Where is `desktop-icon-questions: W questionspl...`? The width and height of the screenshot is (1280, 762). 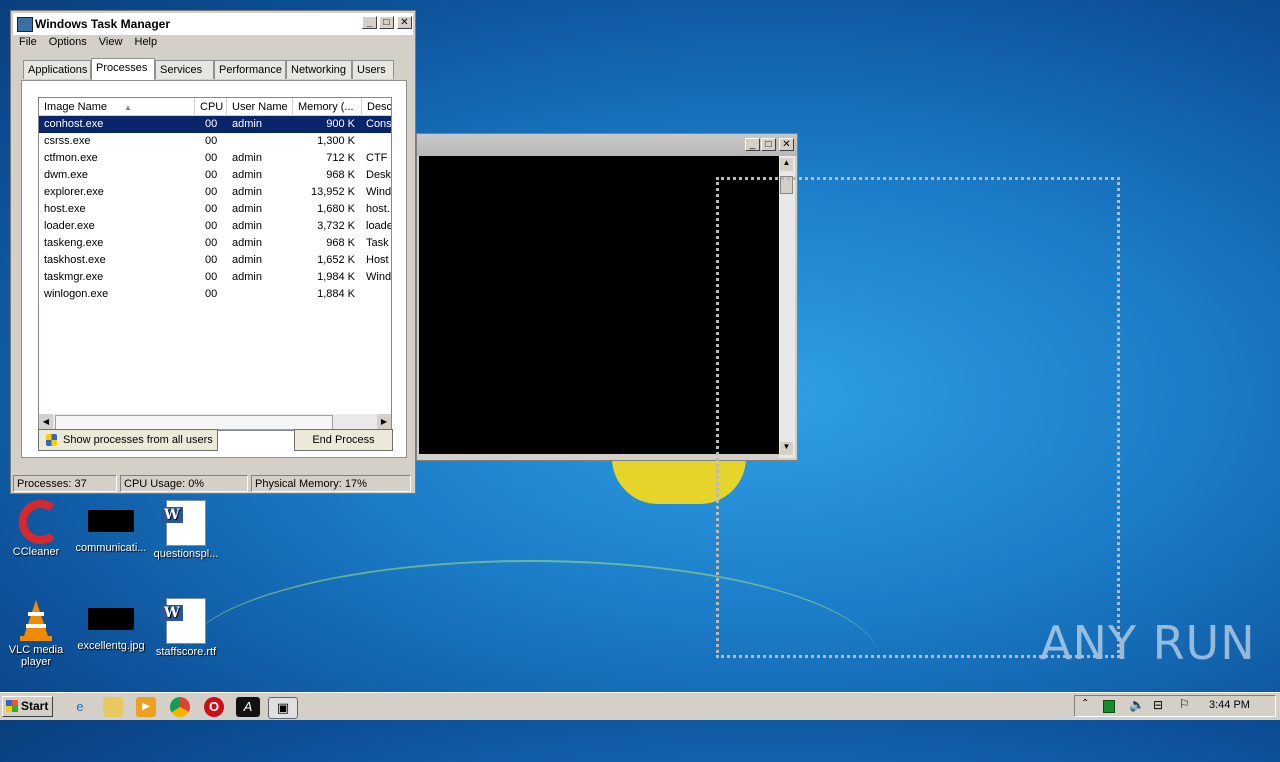
desktop-icon-questions: W questionspl... is located at coordinates (186, 530).